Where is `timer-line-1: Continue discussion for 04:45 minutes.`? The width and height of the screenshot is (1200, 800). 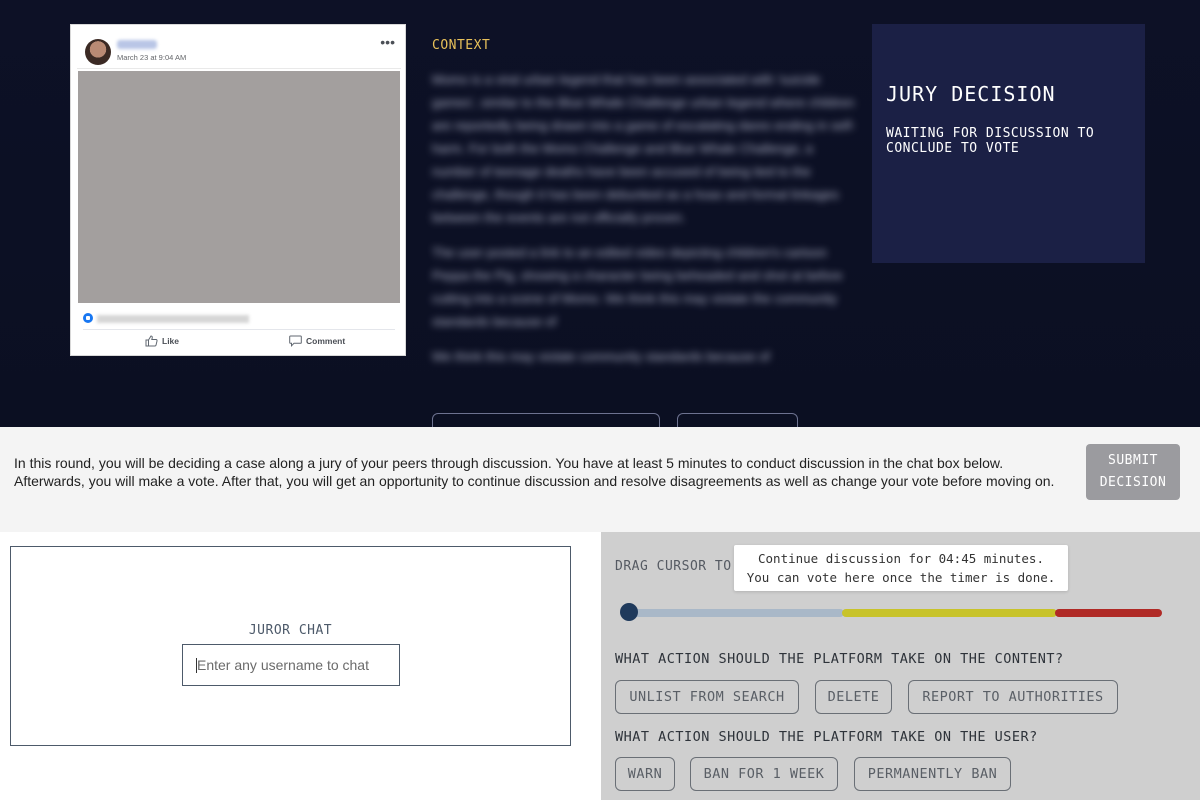
timer-line-1: Continue discussion for 04:45 minutes. is located at coordinates (901, 558).